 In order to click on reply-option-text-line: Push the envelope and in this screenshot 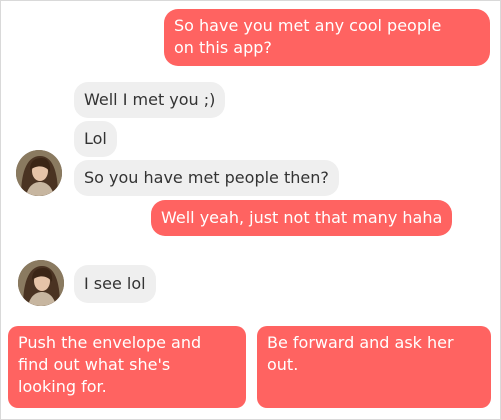, I will do `click(110, 342)`.